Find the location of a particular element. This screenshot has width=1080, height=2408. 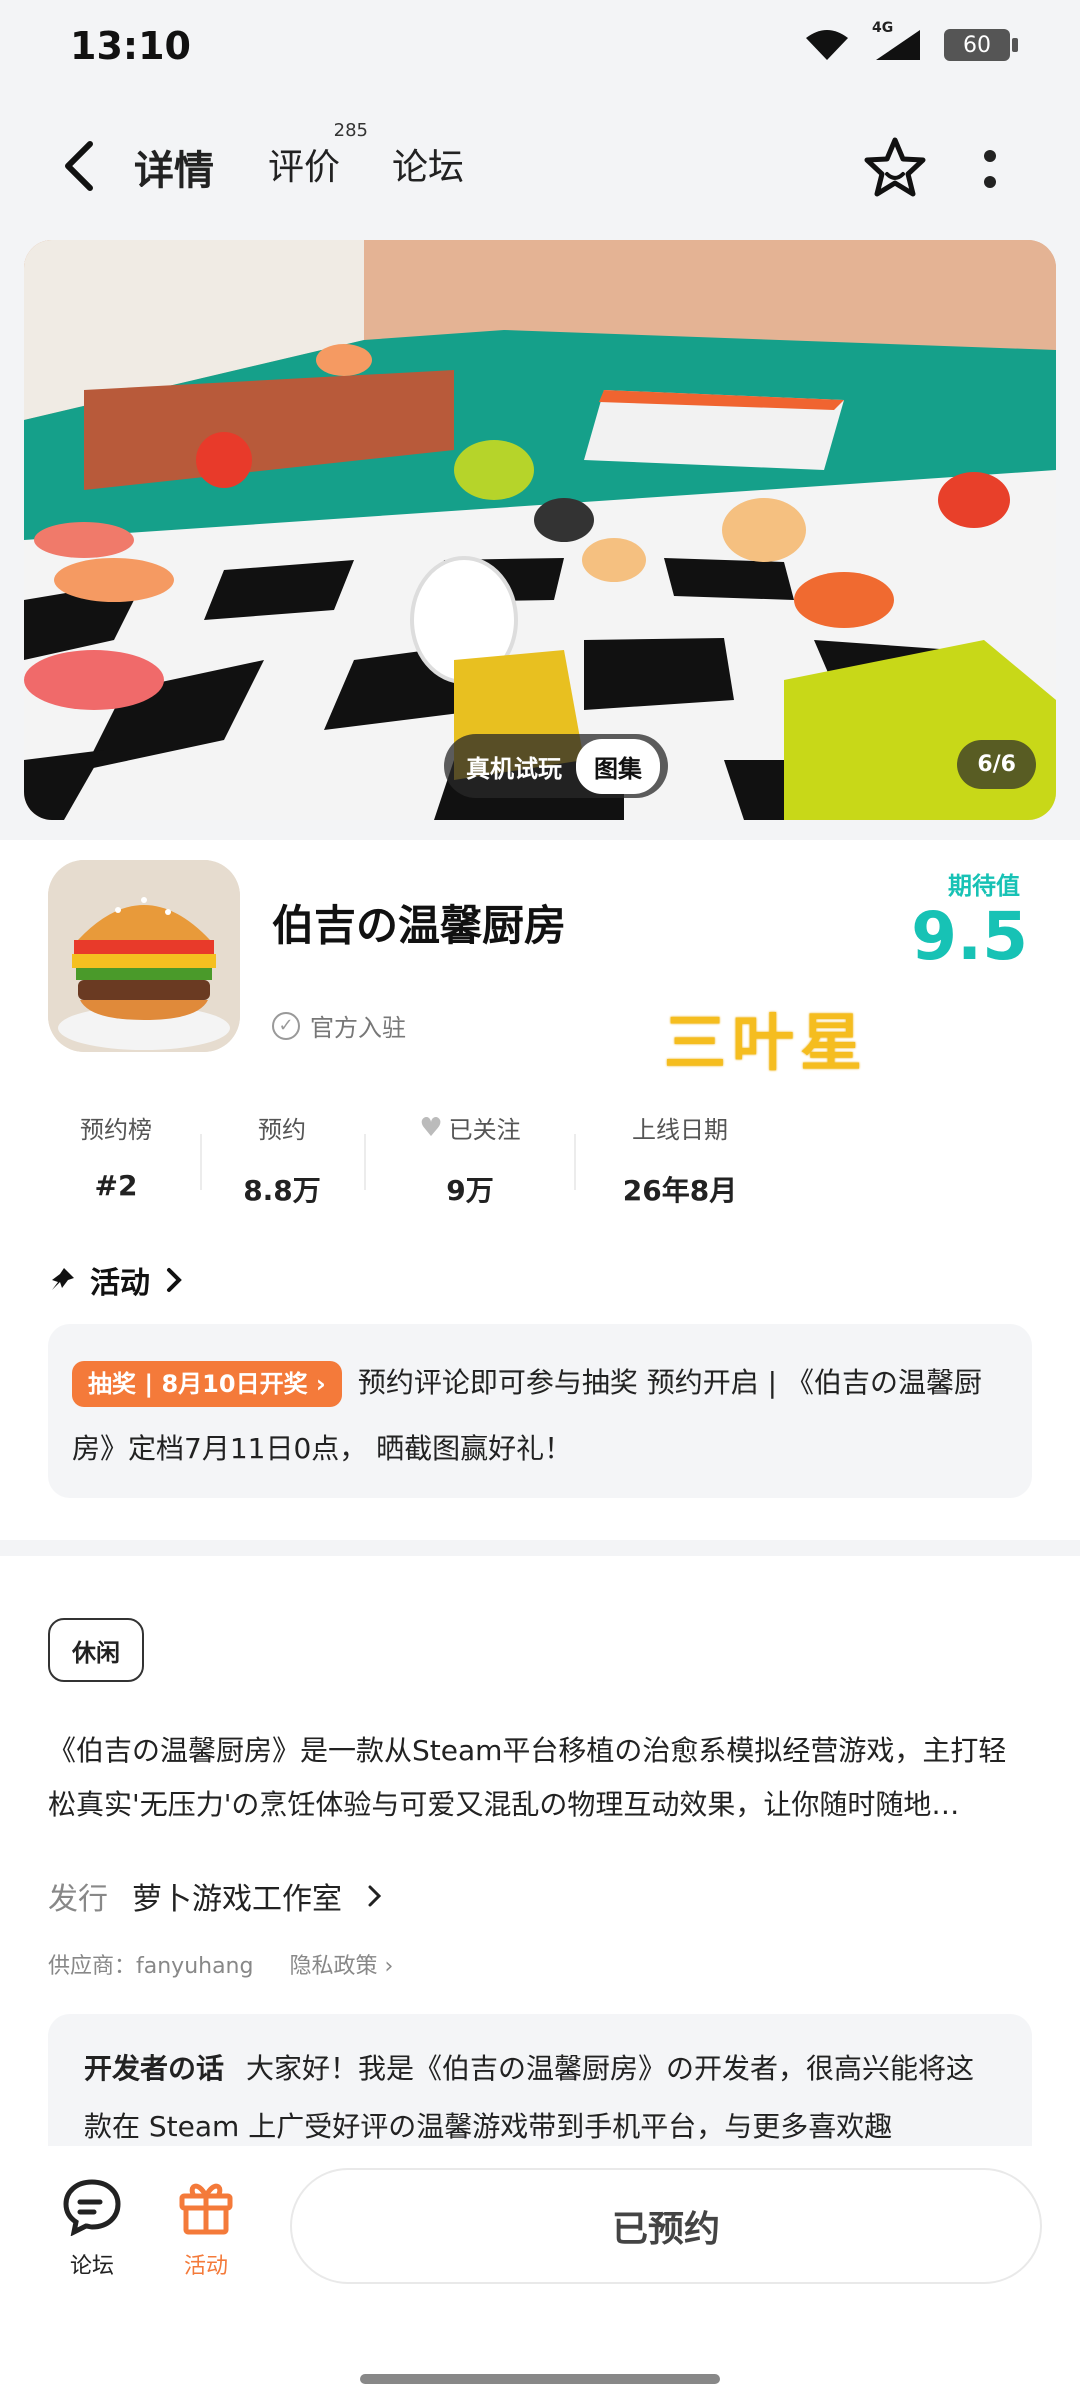

pin-icon is located at coordinates (63, 1279).